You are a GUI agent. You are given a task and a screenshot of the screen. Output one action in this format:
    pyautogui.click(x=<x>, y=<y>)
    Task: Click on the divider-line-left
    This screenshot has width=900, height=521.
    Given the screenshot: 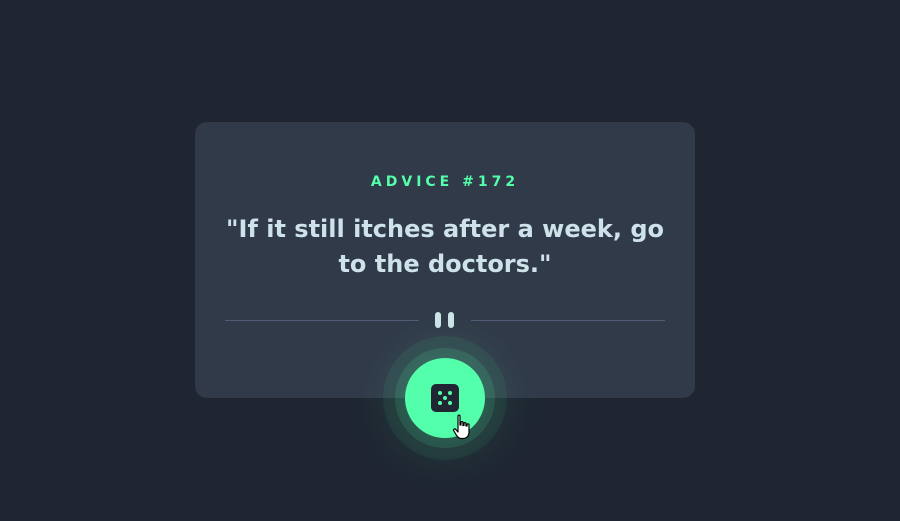 What is the action you would take?
    pyautogui.click(x=322, y=320)
    